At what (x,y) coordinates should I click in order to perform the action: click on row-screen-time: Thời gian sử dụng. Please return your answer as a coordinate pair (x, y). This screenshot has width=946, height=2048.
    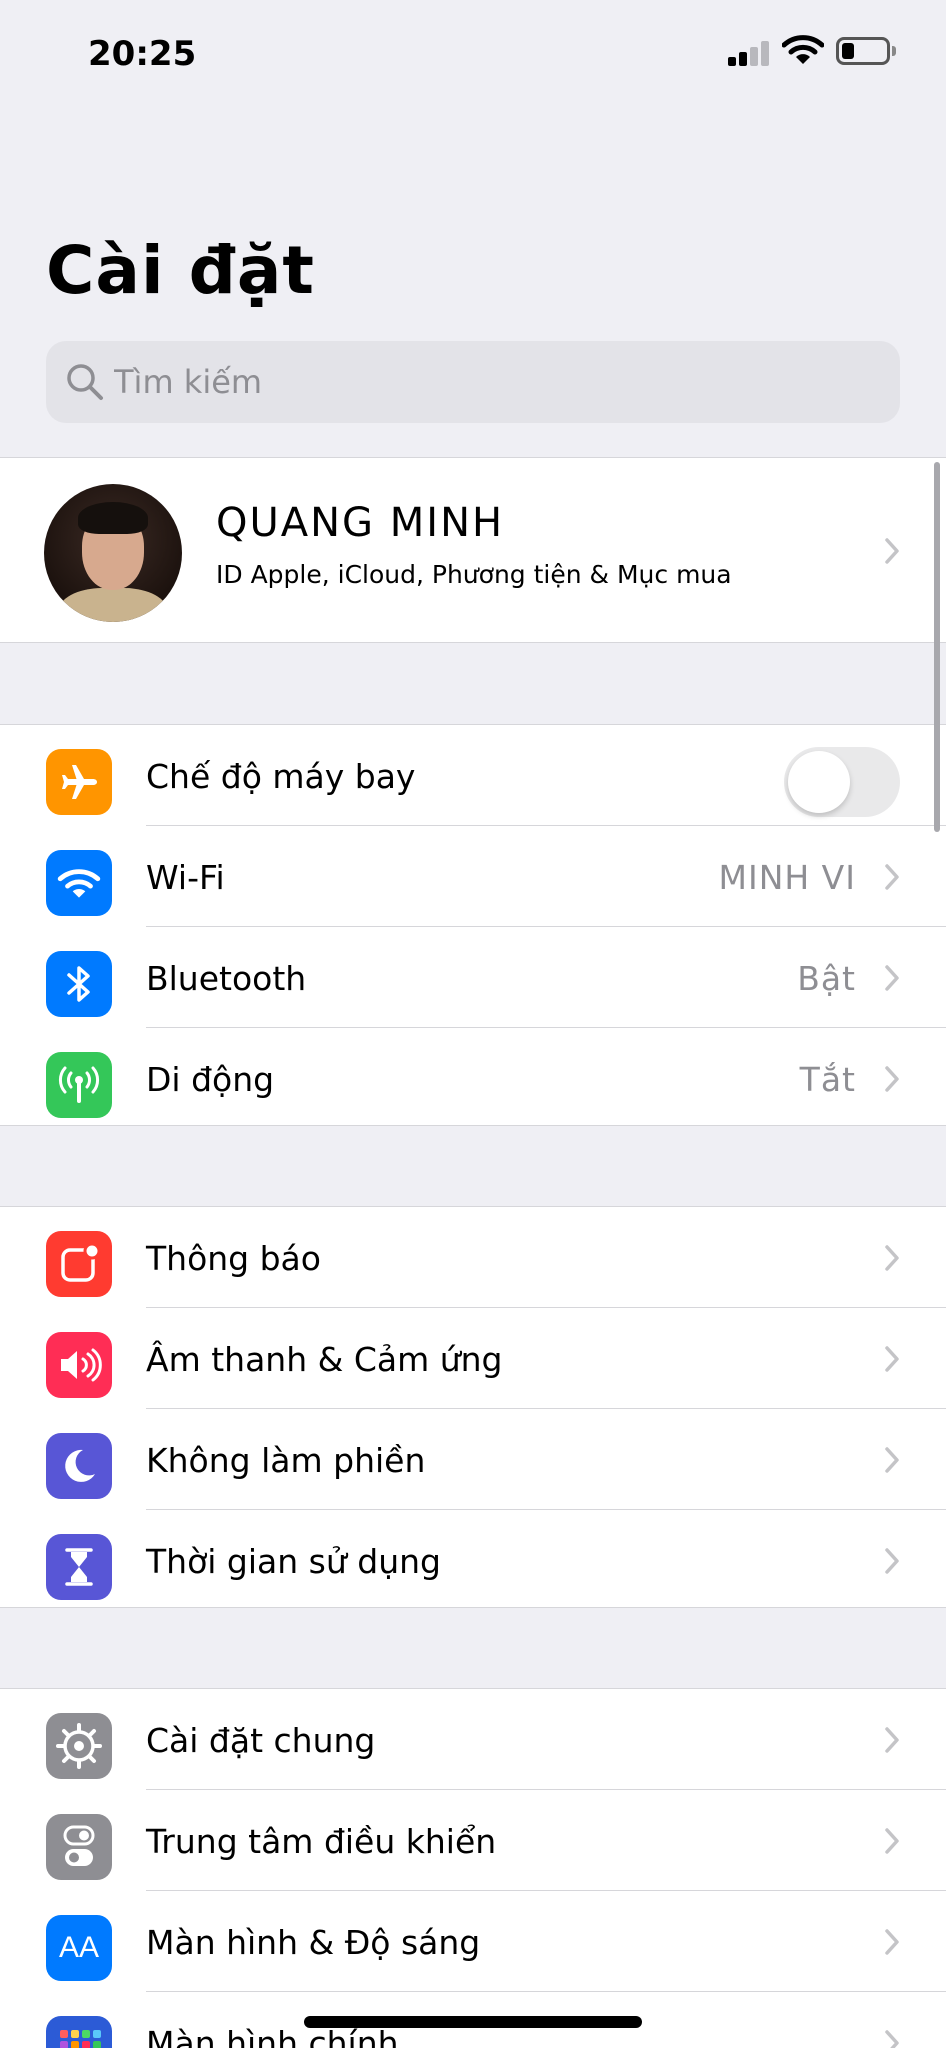
    Looking at the image, I should click on (473, 1560).